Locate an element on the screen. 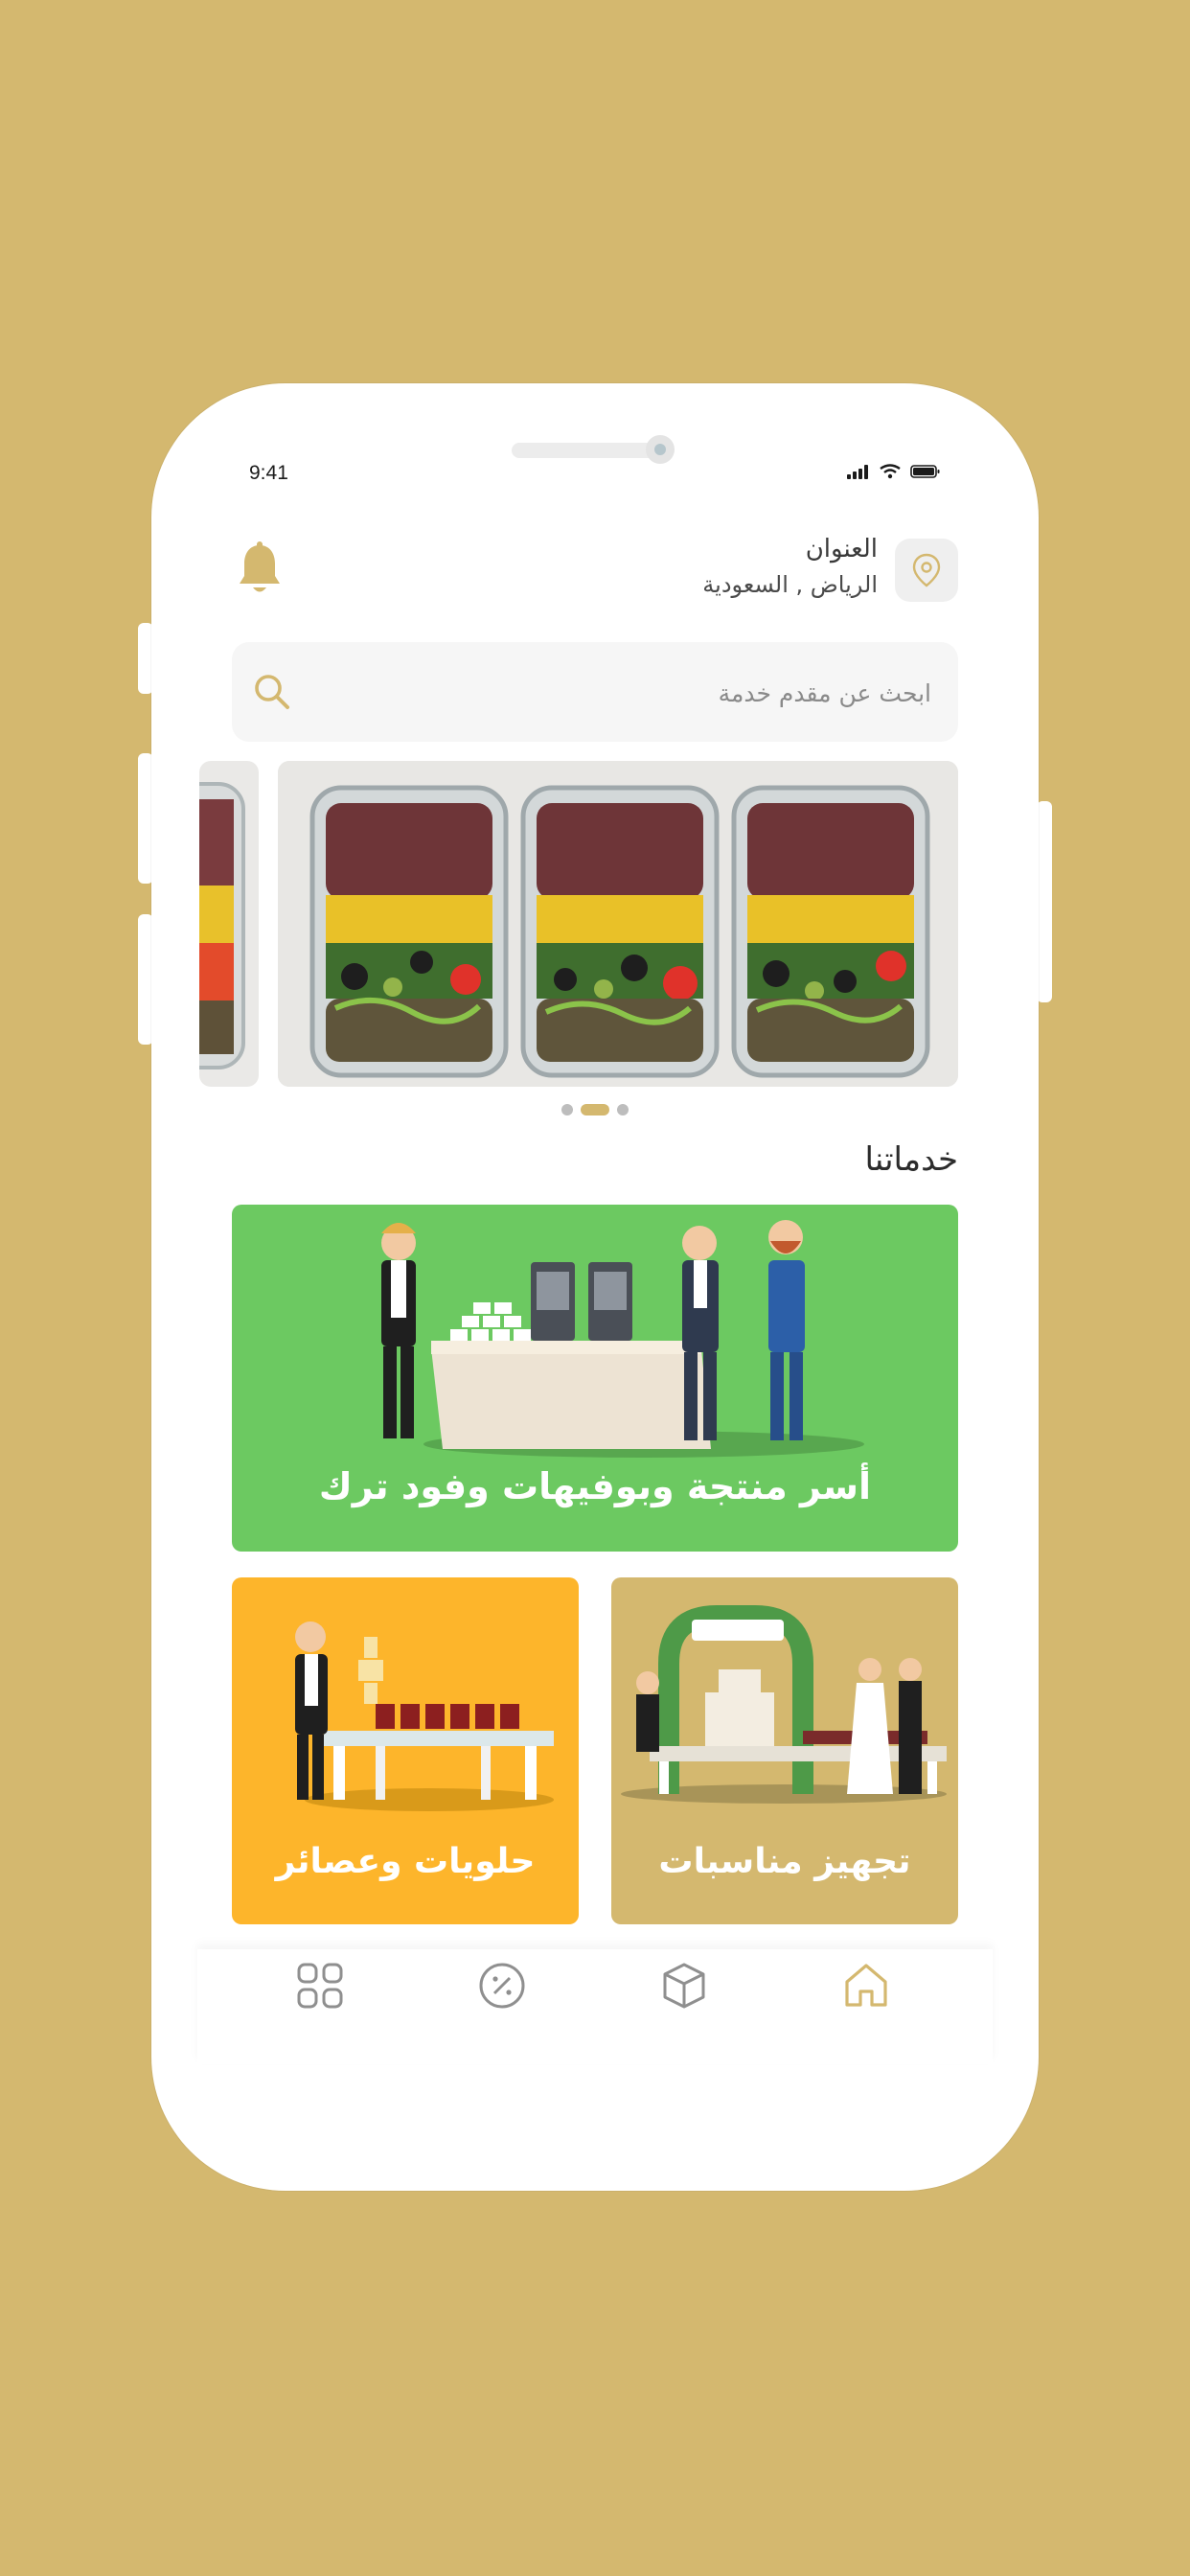 The image size is (1190, 2576). service-card-label: حلويات وعصائر is located at coordinates (405, 1861).